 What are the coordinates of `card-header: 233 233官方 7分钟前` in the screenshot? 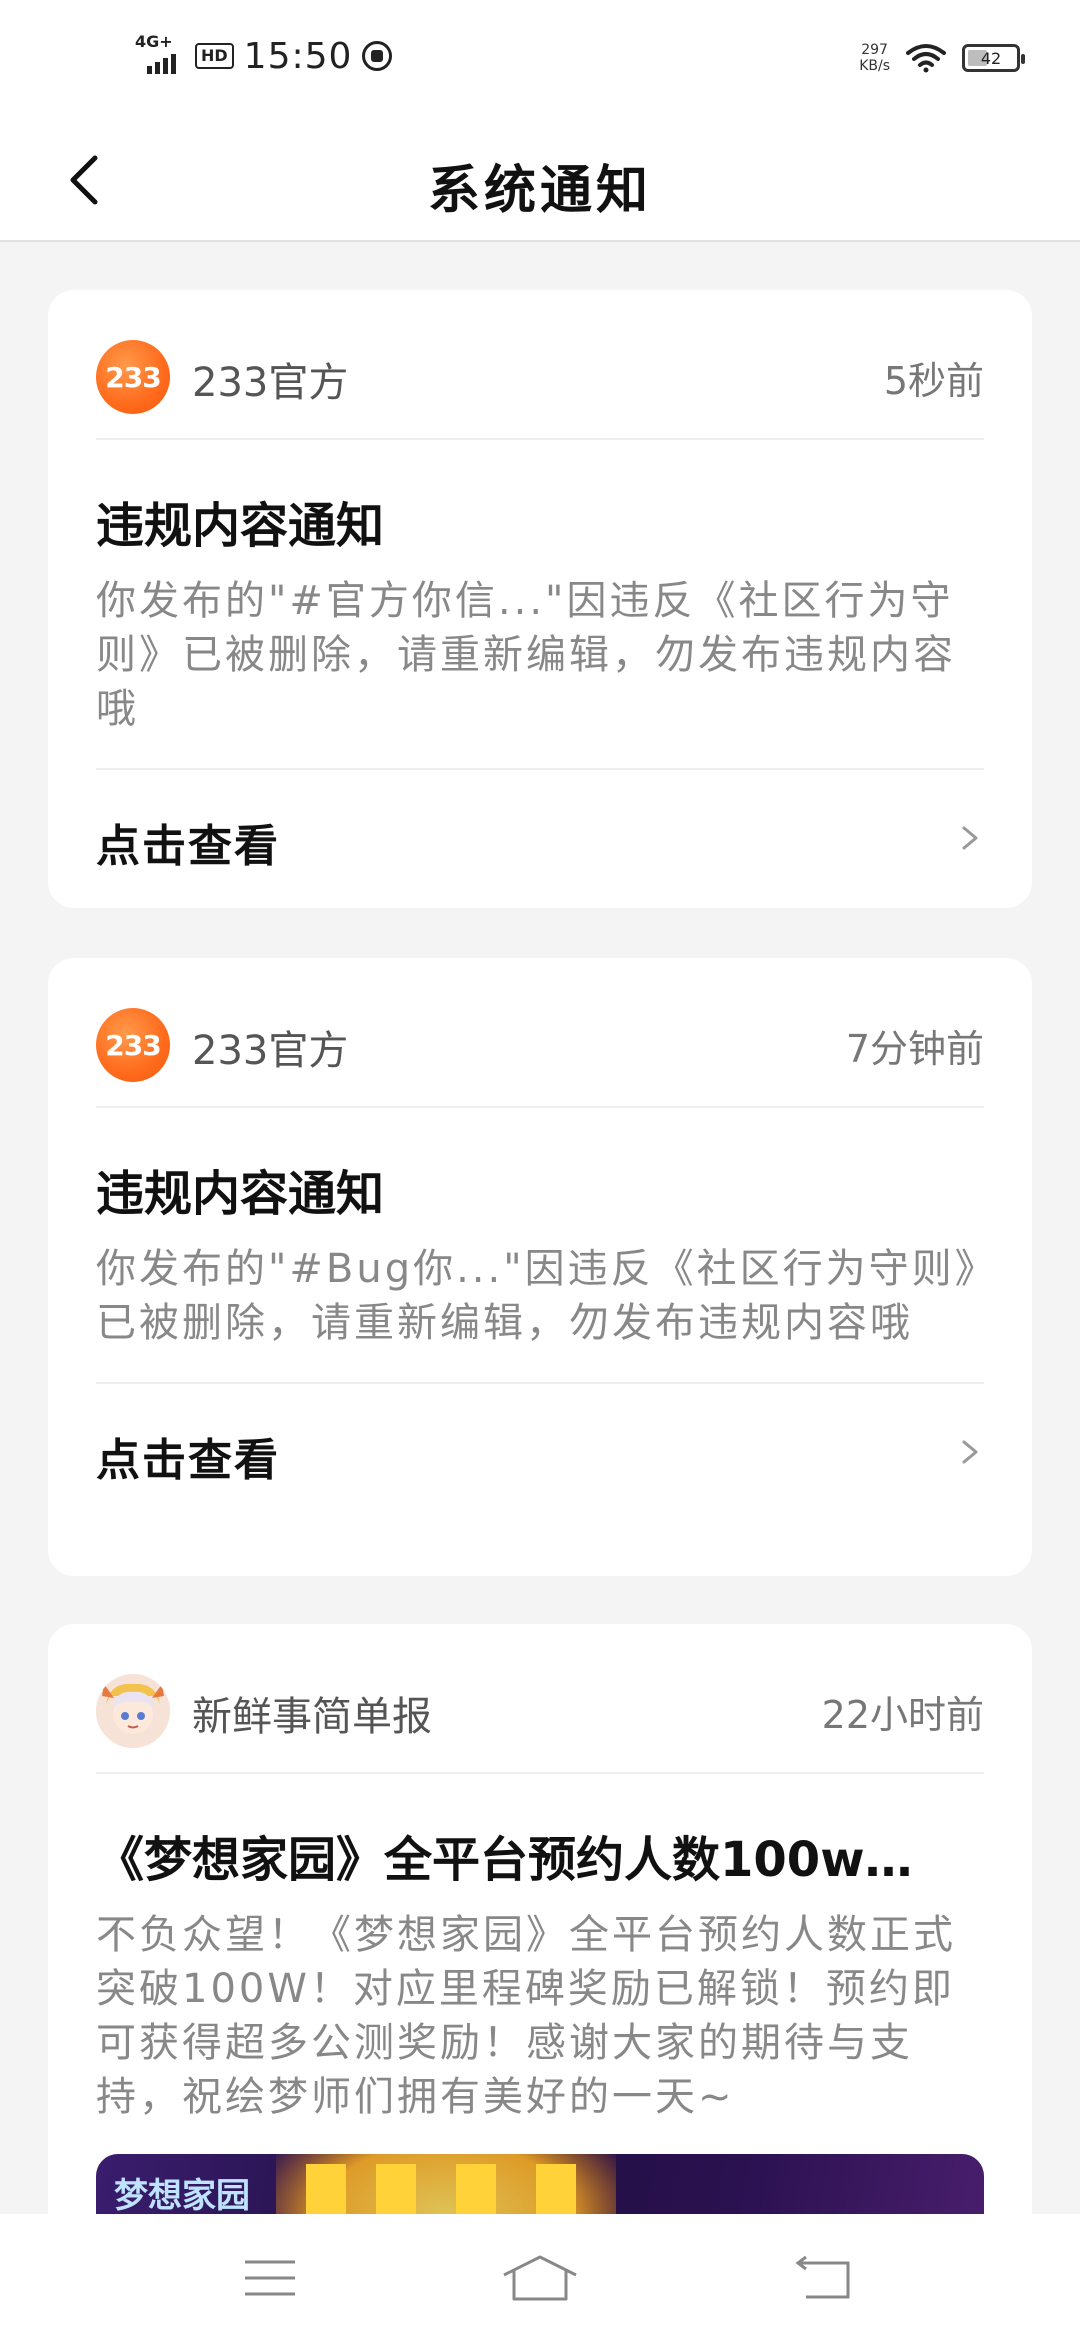 It's located at (540, 1033).